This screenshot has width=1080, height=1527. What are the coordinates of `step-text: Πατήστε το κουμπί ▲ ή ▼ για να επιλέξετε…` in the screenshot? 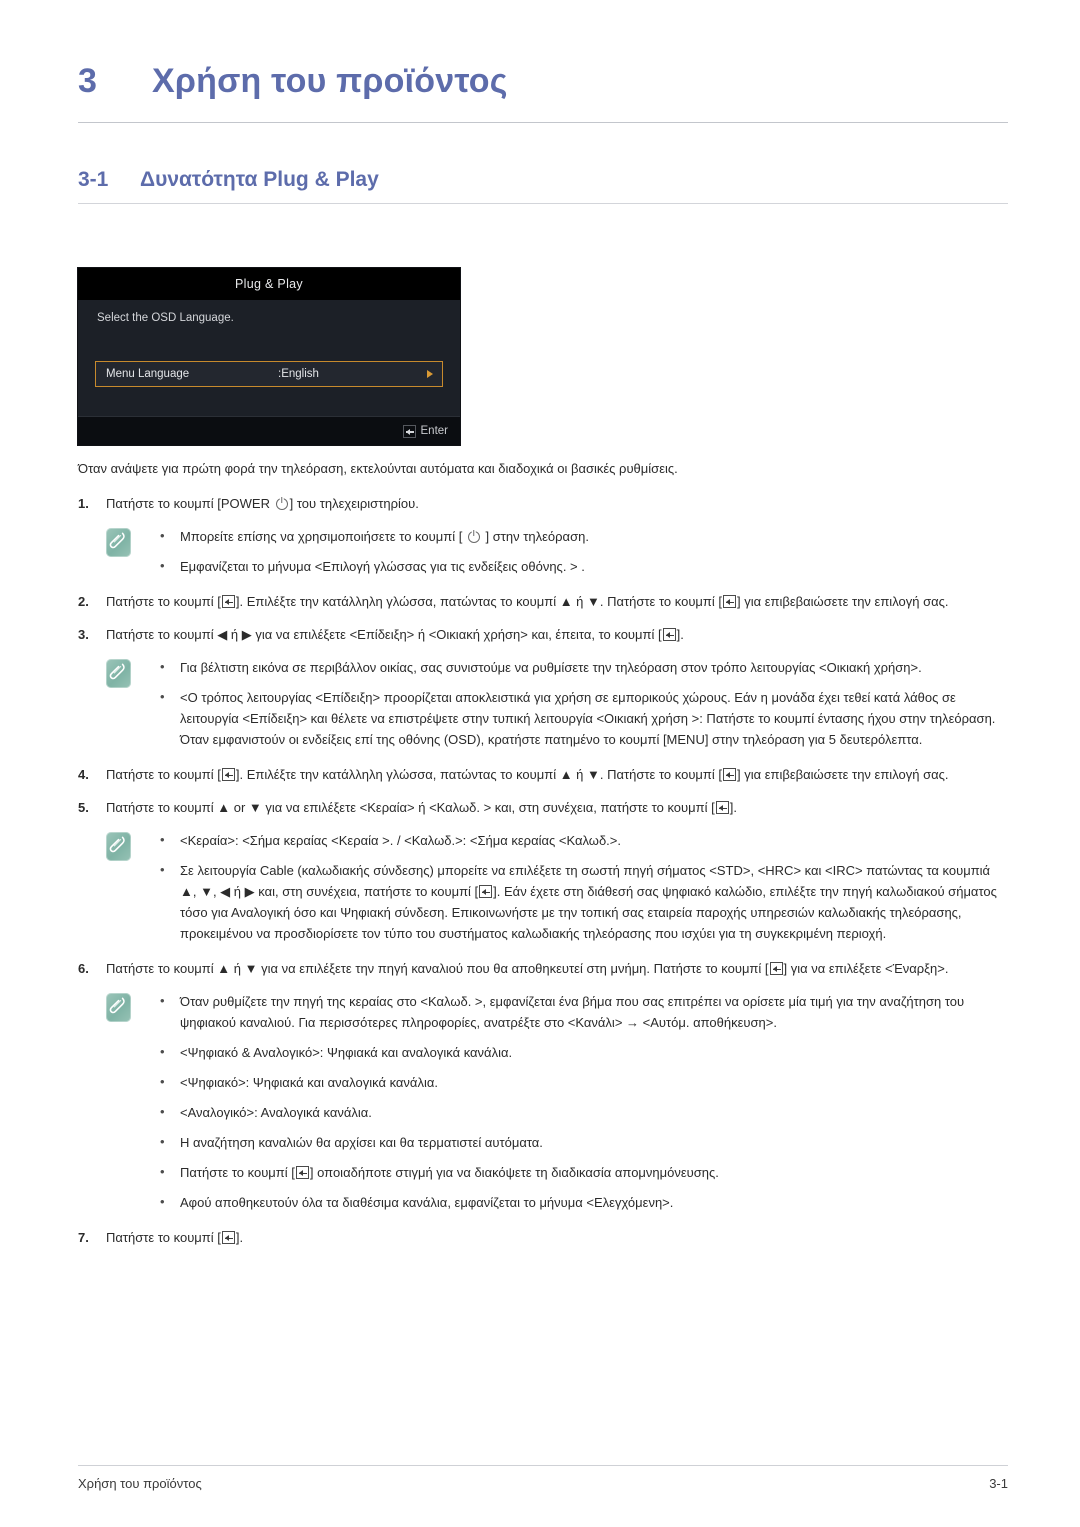 It's located at (527, 968).